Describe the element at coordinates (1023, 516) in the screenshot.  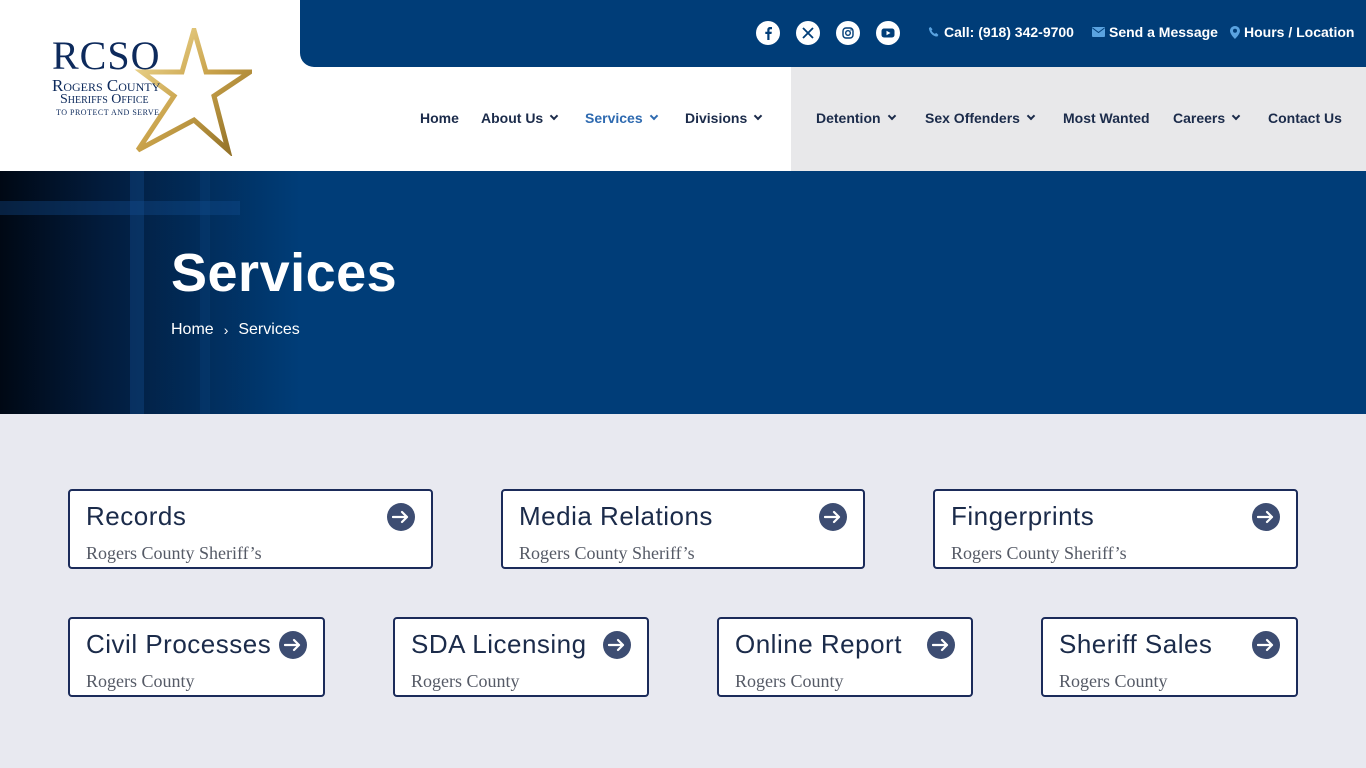
I see `card-title: Fingerprints` at that location.